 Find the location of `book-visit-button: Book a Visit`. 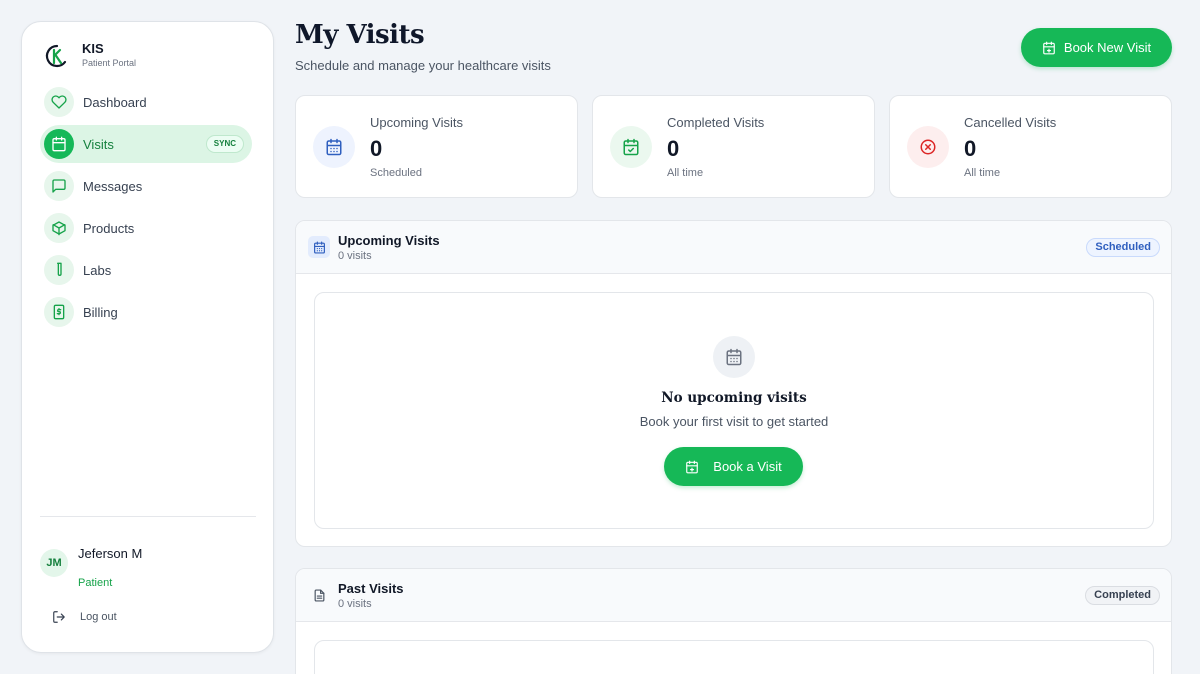

book-visit-button: Book a Visit is located at coordinates (733, 466).